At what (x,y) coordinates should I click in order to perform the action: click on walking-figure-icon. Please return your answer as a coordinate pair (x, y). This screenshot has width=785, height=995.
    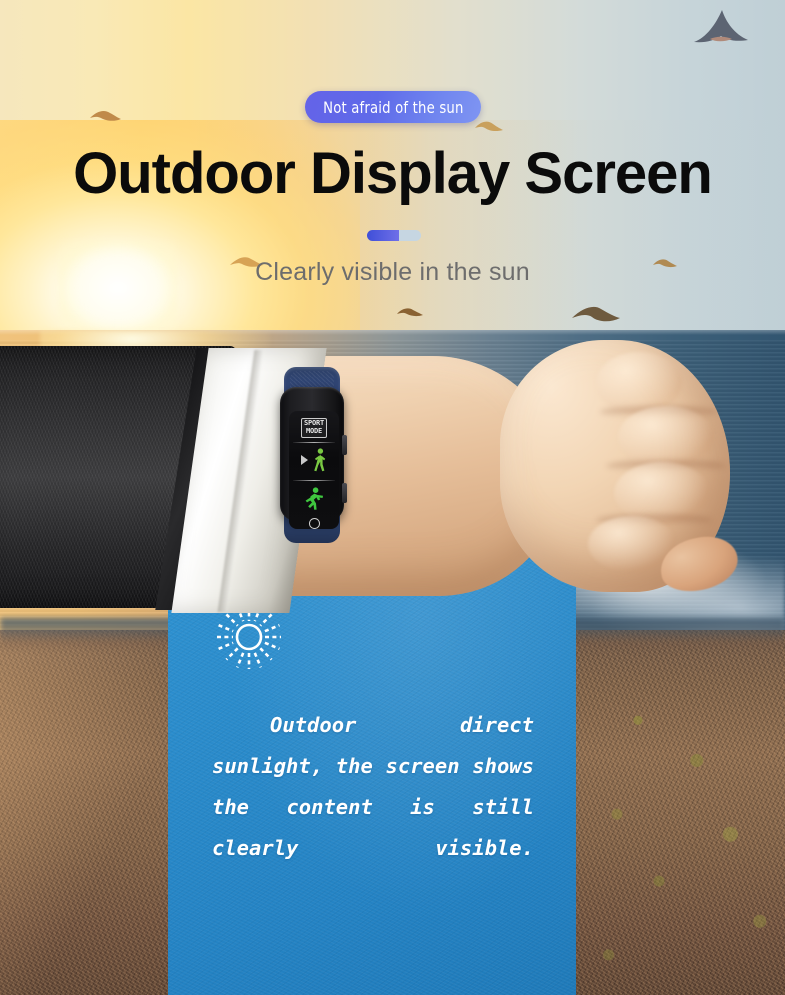
    Looking at the image, I should click on (319, 459).